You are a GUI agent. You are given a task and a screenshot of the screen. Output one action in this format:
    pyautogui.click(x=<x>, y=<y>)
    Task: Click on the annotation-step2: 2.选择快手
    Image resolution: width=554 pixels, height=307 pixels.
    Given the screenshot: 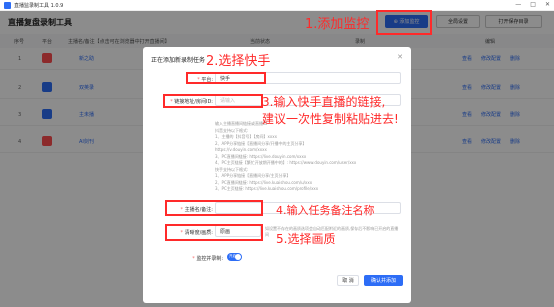 What is the action you would take?
    pyautogui.click(x=238, y=61)
    